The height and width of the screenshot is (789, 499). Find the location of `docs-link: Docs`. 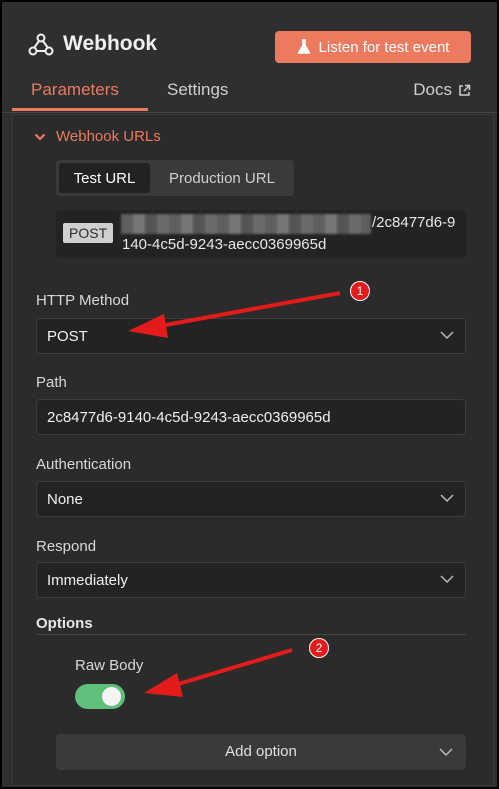

docs-link: Docs is located at coordinates (442, 90).